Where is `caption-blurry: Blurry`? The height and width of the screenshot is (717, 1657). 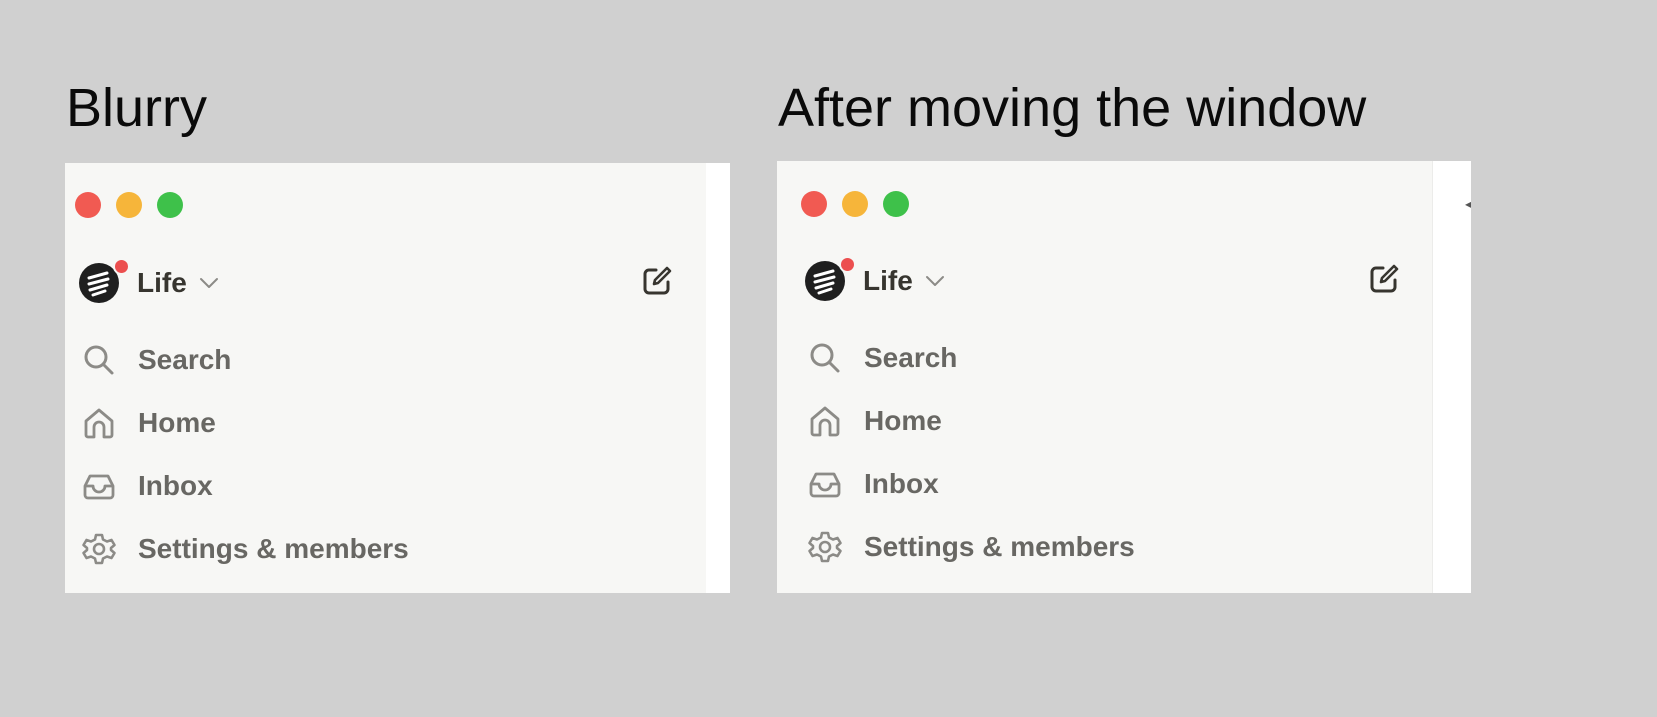 caption-blurry: Blurry is located at coordinates (137, 108).